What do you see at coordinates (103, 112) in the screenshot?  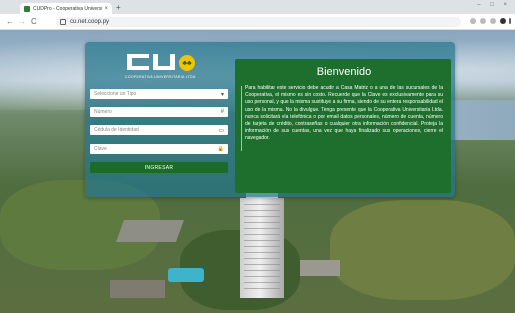 I see `number-placeholder: Número` at bounding box center [103, 112].